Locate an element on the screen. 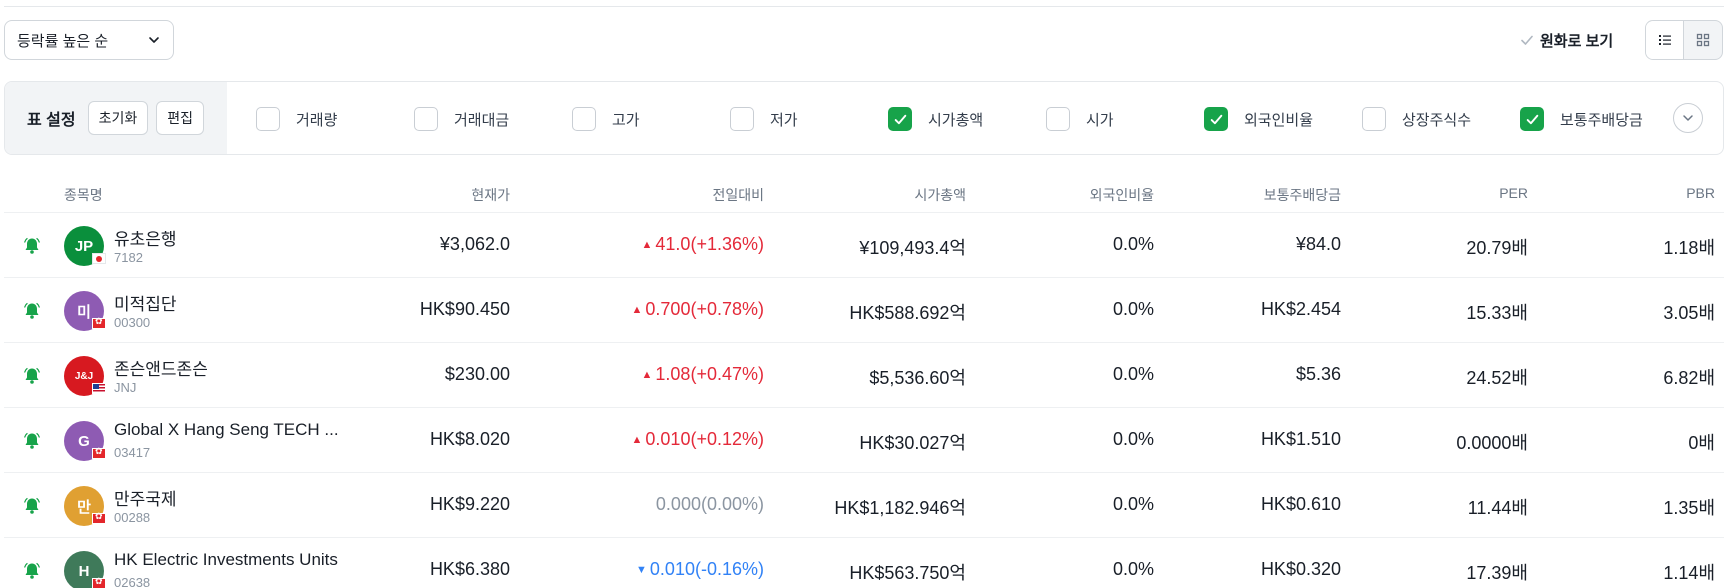 The width and height of the screenshot is (1727, 588). stock-code: JNJ is located at coordinates (125, 387).